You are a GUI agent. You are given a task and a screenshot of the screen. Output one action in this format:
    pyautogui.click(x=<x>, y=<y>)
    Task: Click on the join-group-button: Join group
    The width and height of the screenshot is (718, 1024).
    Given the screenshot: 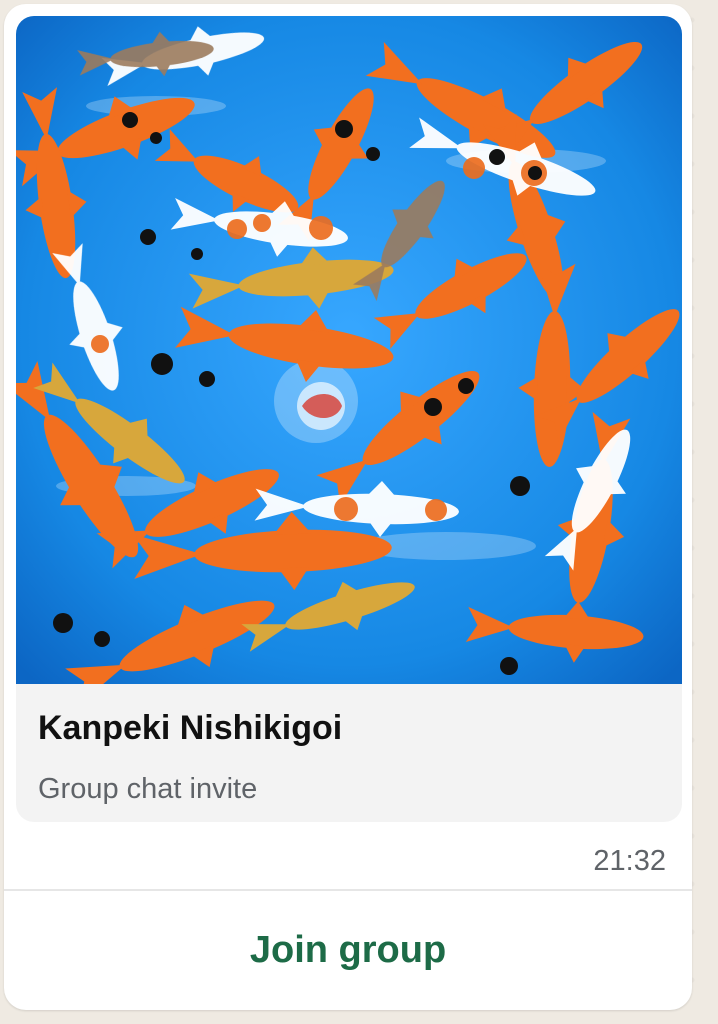 What is the action you would take?
    pyautogui.click(x=348, y=950)
    